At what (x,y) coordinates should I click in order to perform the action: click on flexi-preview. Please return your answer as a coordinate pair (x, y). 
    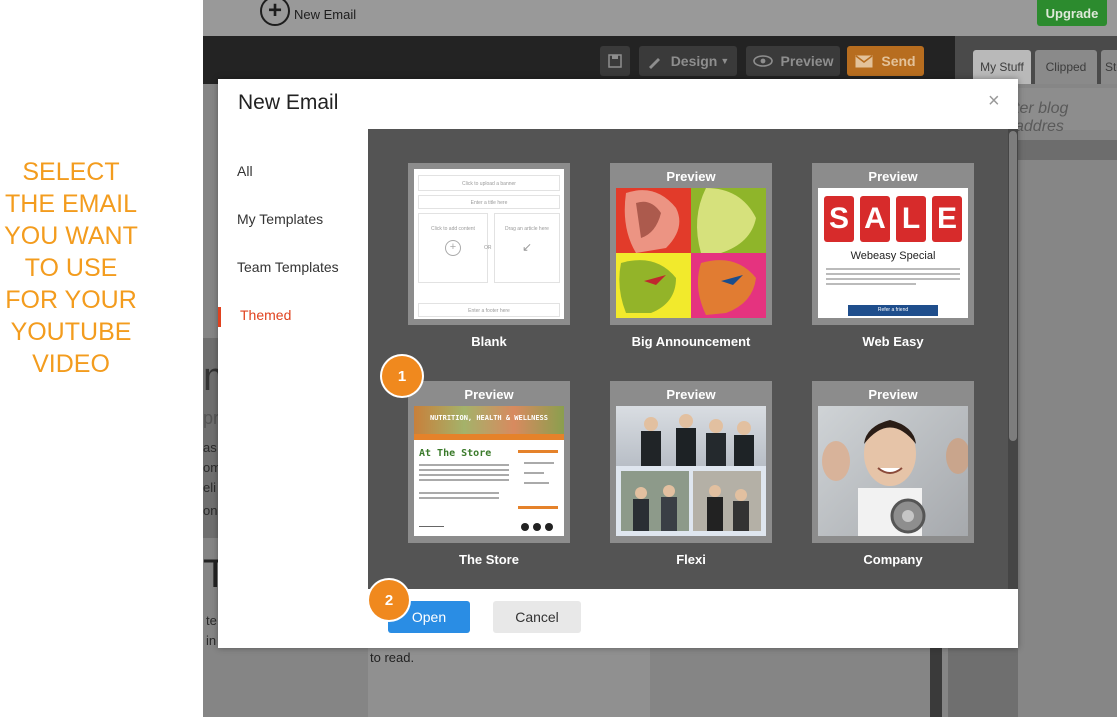
    Looking at the image, I should click on (691, 471).